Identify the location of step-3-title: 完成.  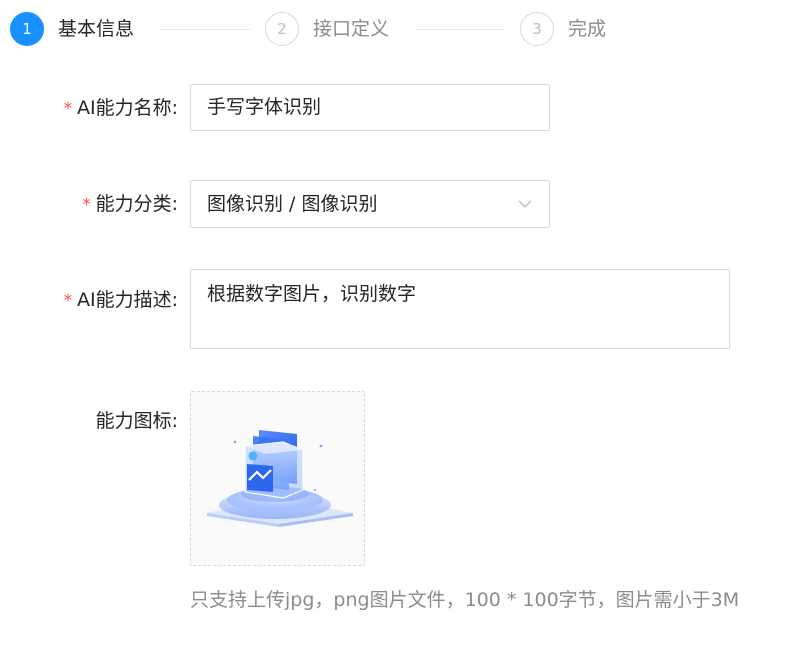
(587, 29).